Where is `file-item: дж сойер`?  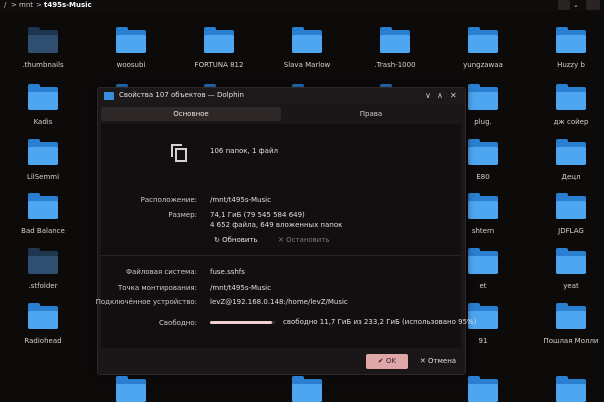 file-item: дж сойер is located at coordinates (570, 112).